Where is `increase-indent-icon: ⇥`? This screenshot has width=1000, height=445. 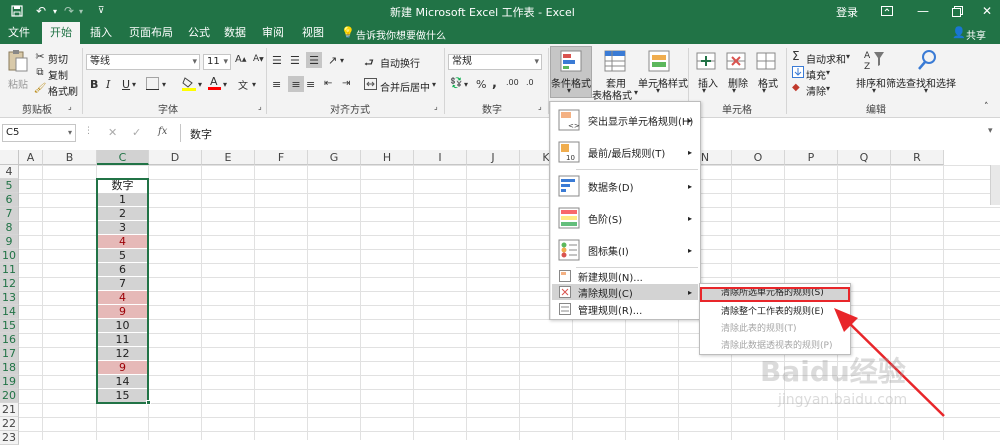 increase-indent-icon: ⇥ is located at coordinates (346, 83).